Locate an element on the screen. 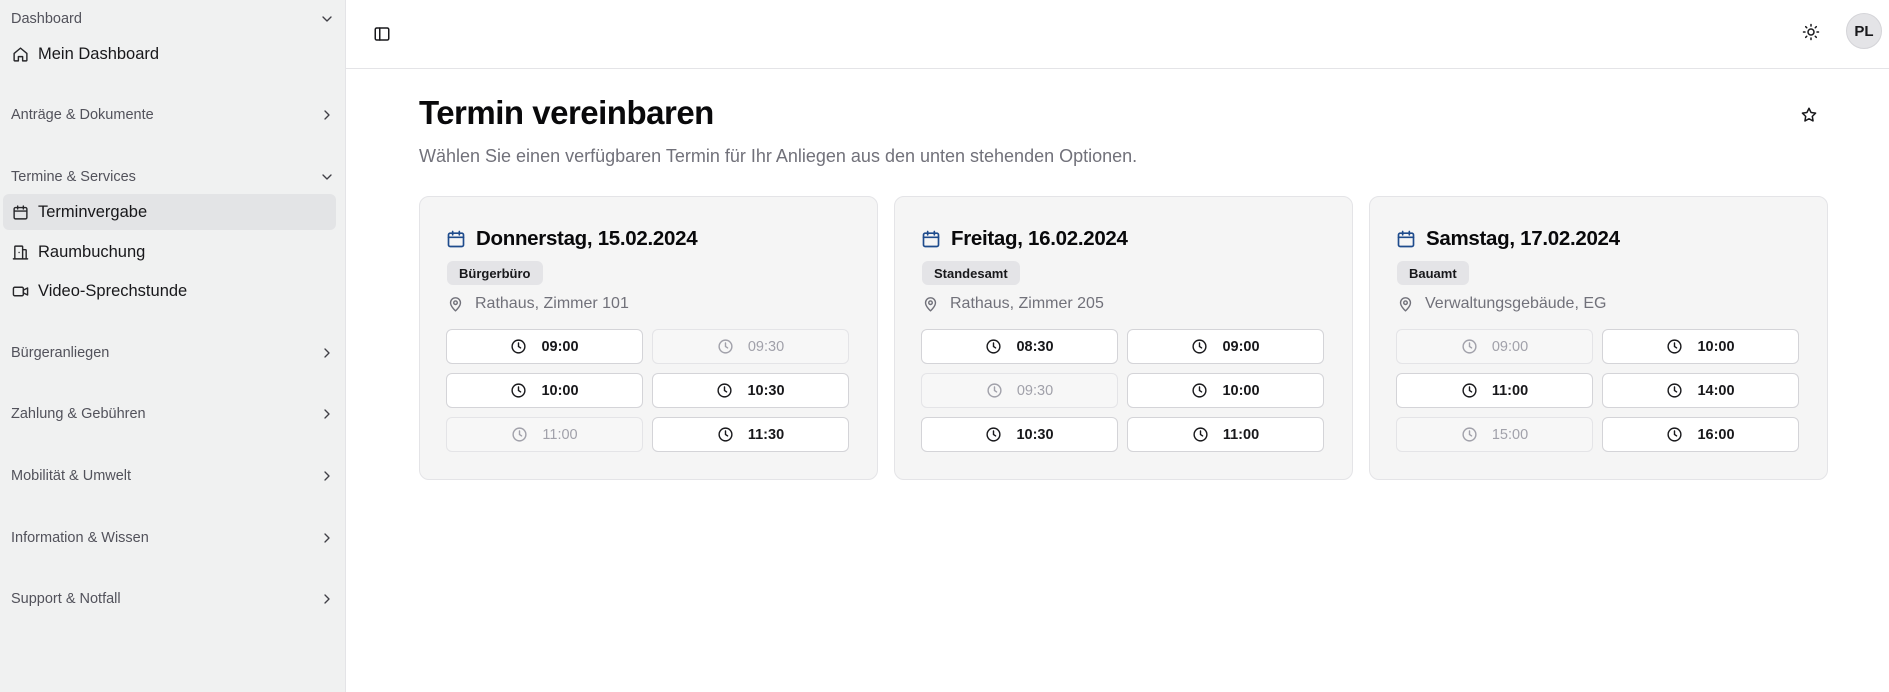 This screenshot has width=1889, height=692. avatar: PL is located at coordinates (1864, 31).